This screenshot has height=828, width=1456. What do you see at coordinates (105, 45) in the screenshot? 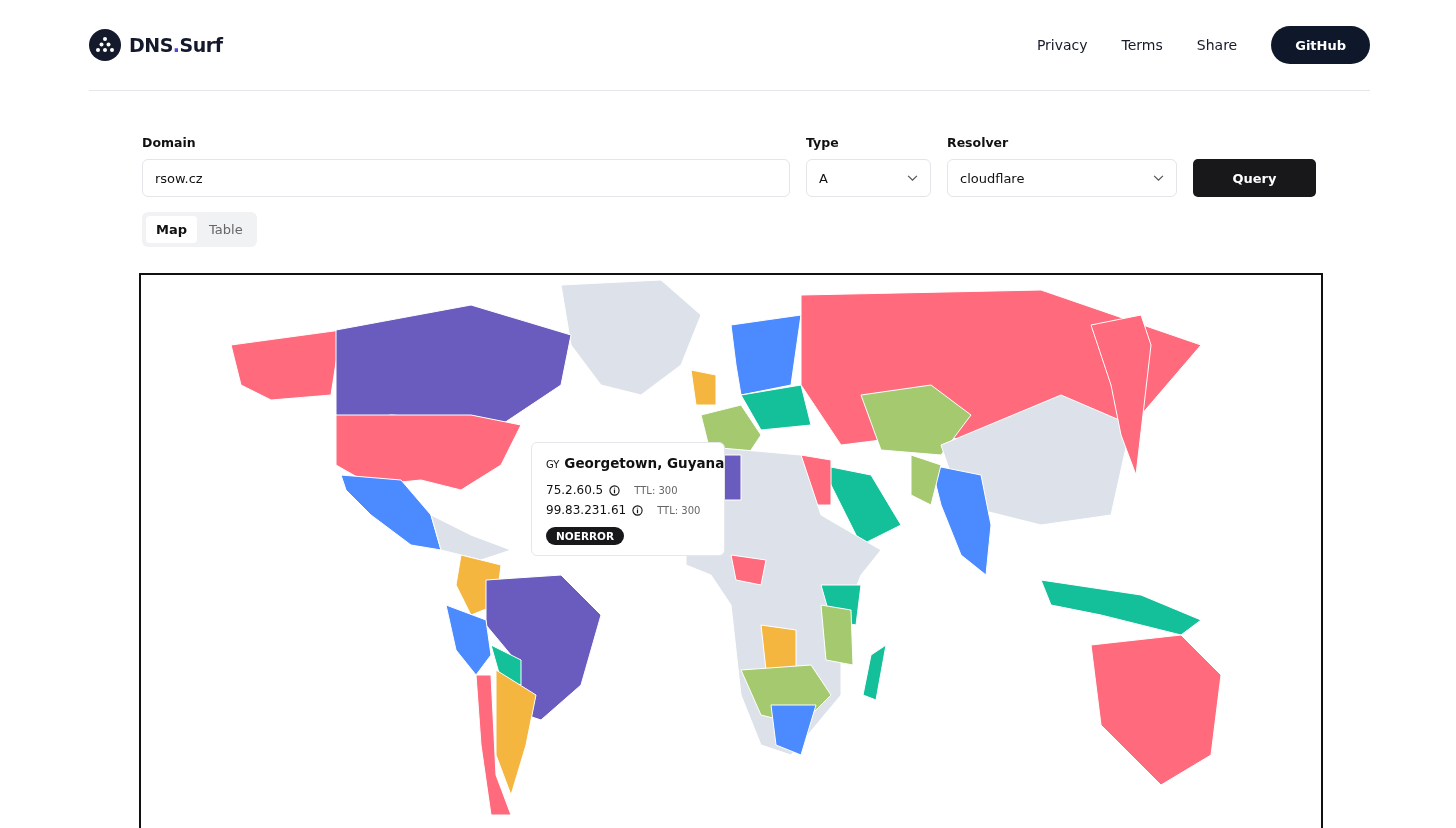
I see `logo-icon` at bounding box center [105, 45].